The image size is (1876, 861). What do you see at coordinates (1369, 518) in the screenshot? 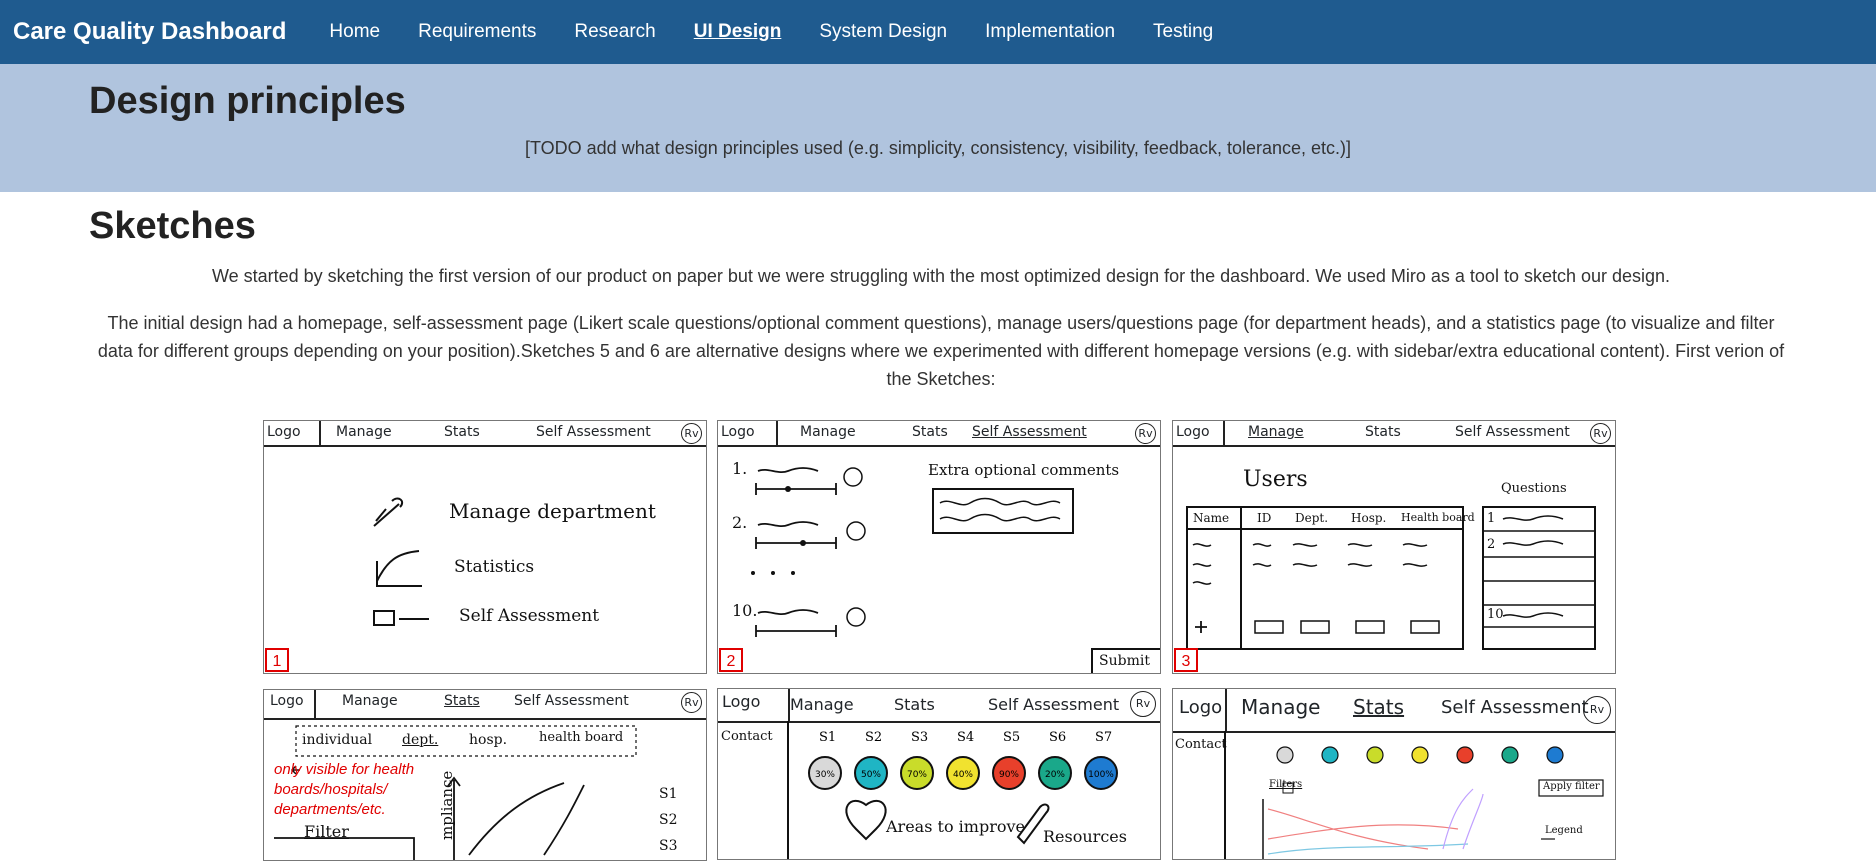
I see `sketch-col-hosp: Hosp.` at bounding box center [1369, 518].